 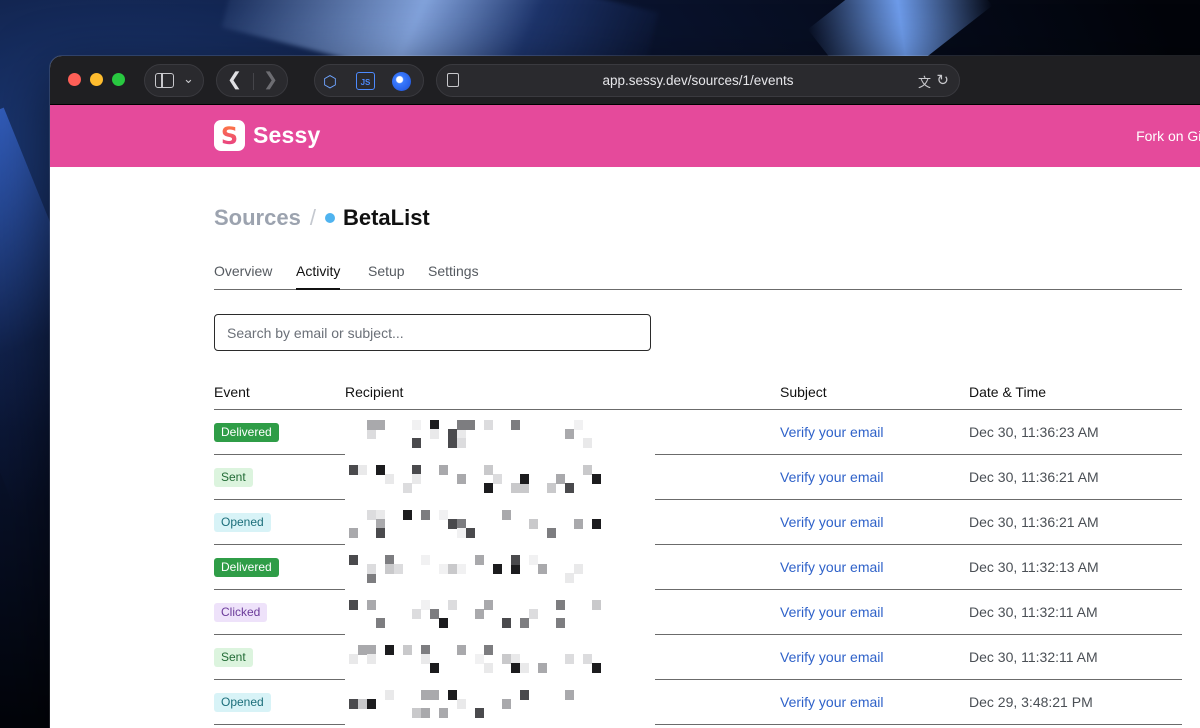 I want to click on event-datetime: Dec 30, 11:32:13 AM, so click(x=1034, y=567).